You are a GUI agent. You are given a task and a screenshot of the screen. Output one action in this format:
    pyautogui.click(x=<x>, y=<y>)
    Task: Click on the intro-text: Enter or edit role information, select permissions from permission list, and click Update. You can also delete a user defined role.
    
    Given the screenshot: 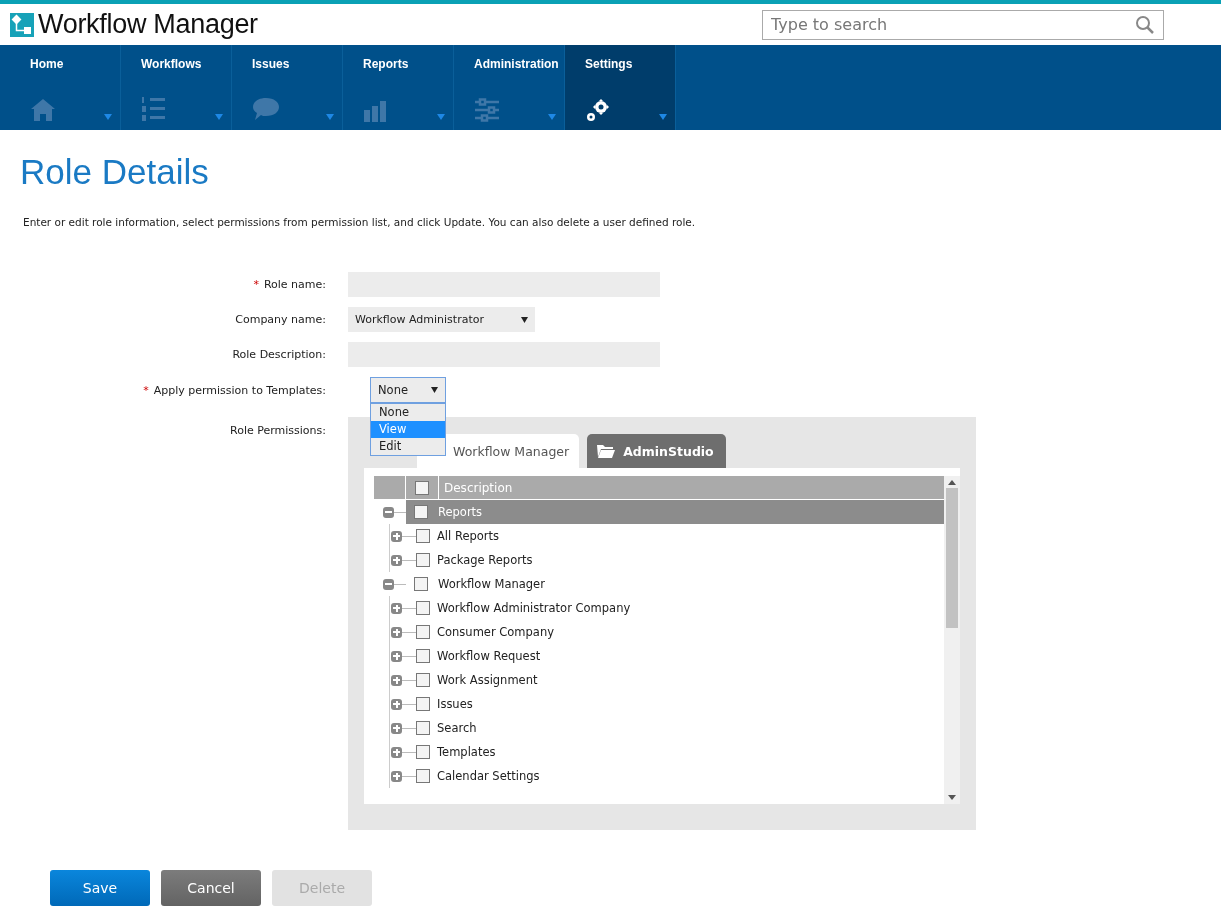 What is the action you would take?
    pyautogui.click(x=360, y=222)
    